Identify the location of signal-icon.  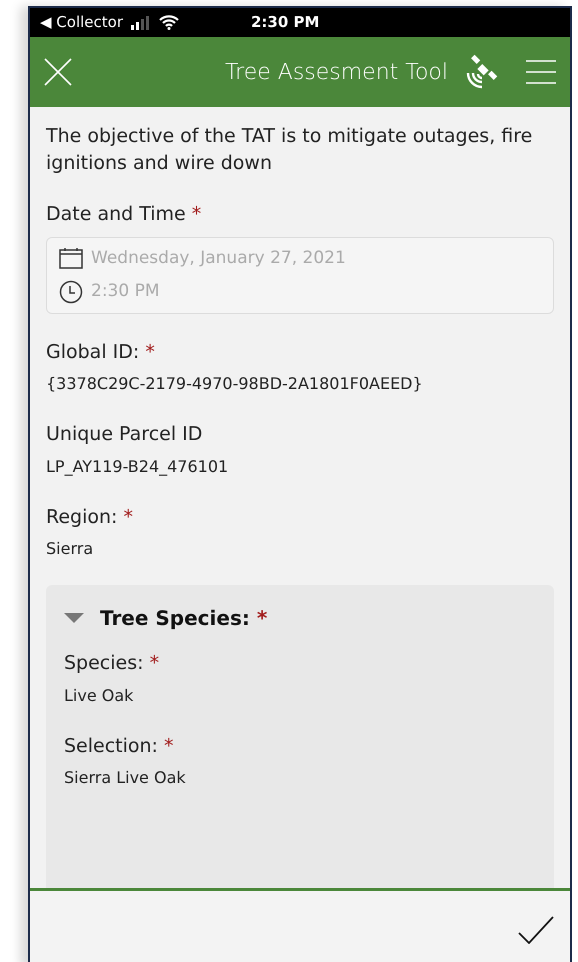
(141, 23).